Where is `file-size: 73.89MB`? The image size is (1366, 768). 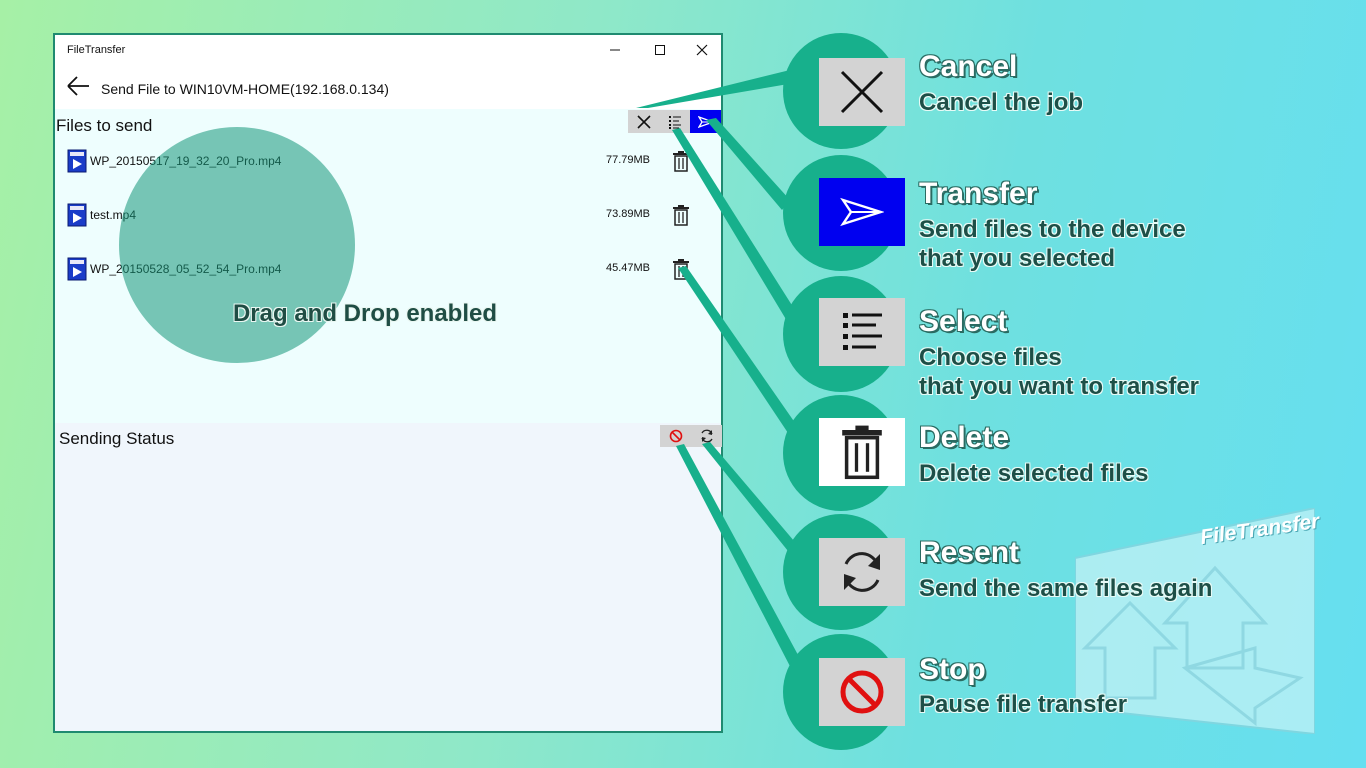
file-size: 73.89MB is located at coordinates (627, 214).